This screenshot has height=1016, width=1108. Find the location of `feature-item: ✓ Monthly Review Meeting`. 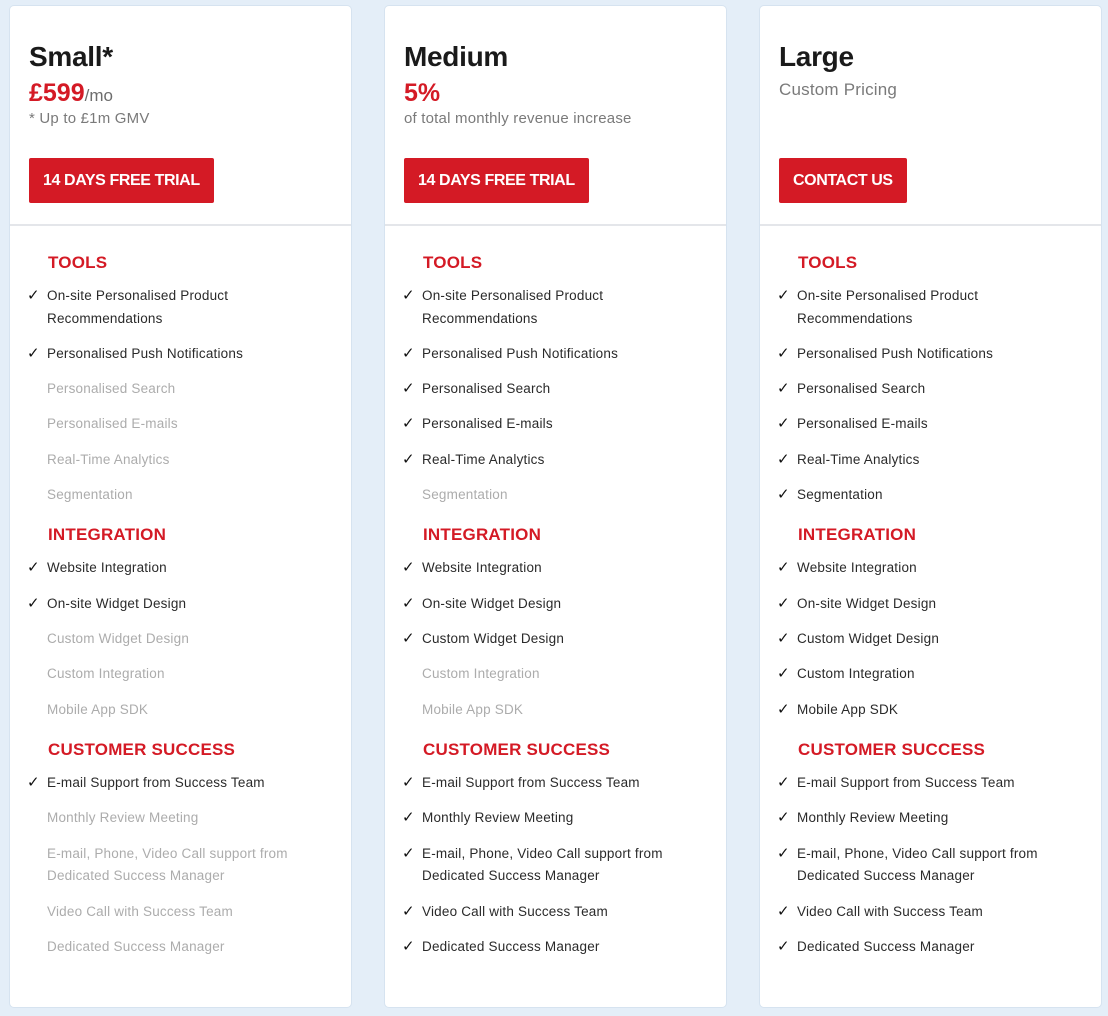

feature-item: ✓ Monthly Review Meeting is located at coordinates (930, 818).